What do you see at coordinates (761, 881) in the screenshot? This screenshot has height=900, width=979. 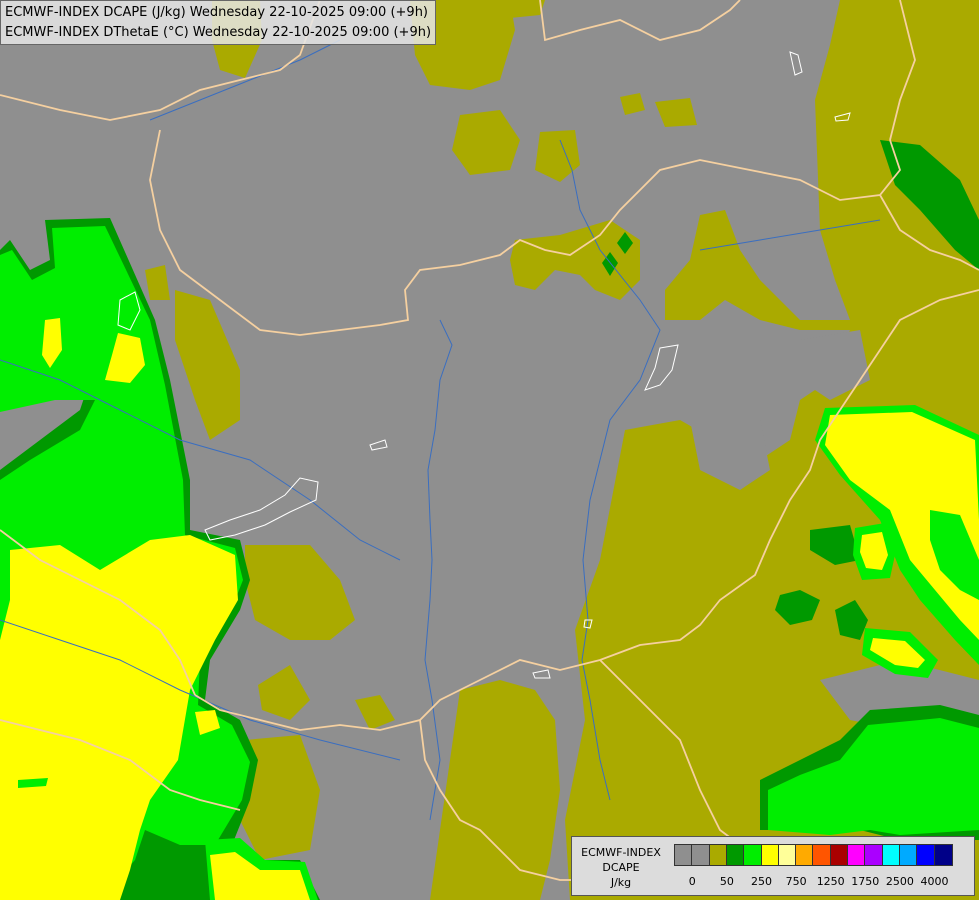 I see `legend-tick-label: 250` at bounding box center [761, 881].